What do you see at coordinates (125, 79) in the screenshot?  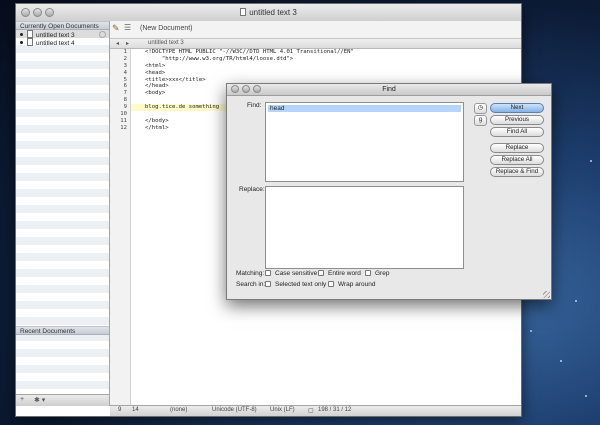 I see `line-number: 5` at bounding box center [125, 79].